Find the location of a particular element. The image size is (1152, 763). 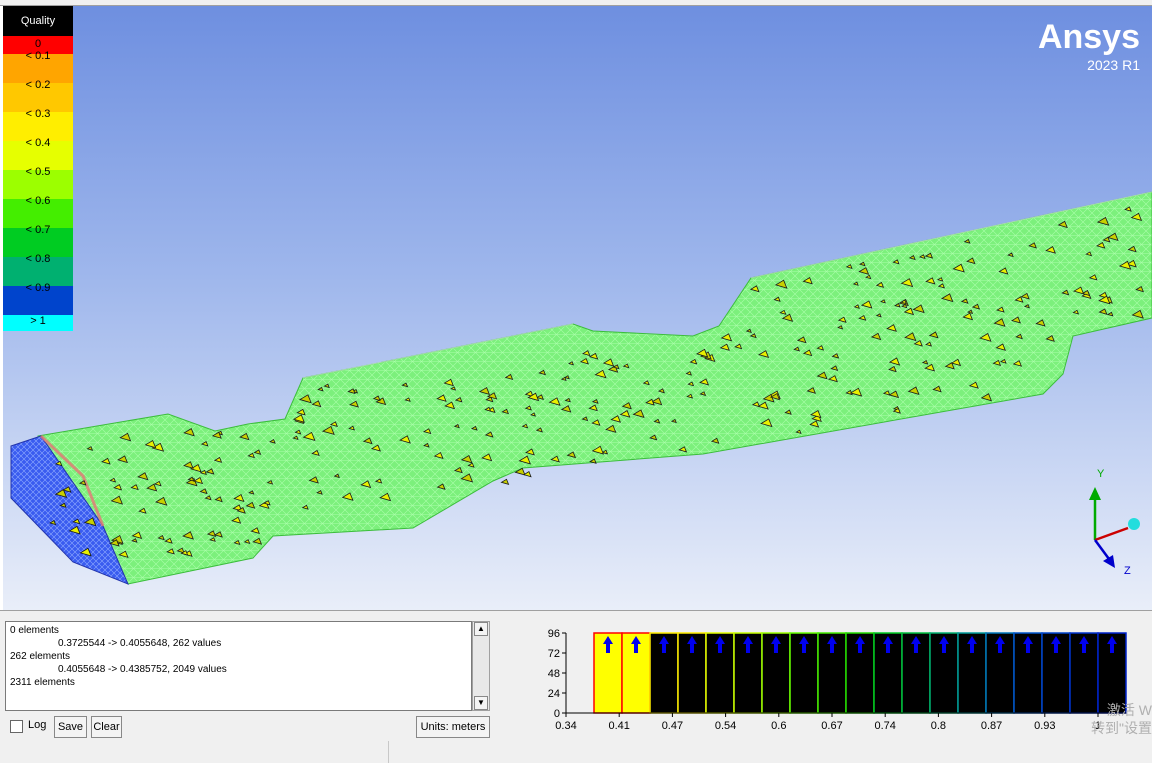

log-line: 262 elements is located at coordinates (40, 656).